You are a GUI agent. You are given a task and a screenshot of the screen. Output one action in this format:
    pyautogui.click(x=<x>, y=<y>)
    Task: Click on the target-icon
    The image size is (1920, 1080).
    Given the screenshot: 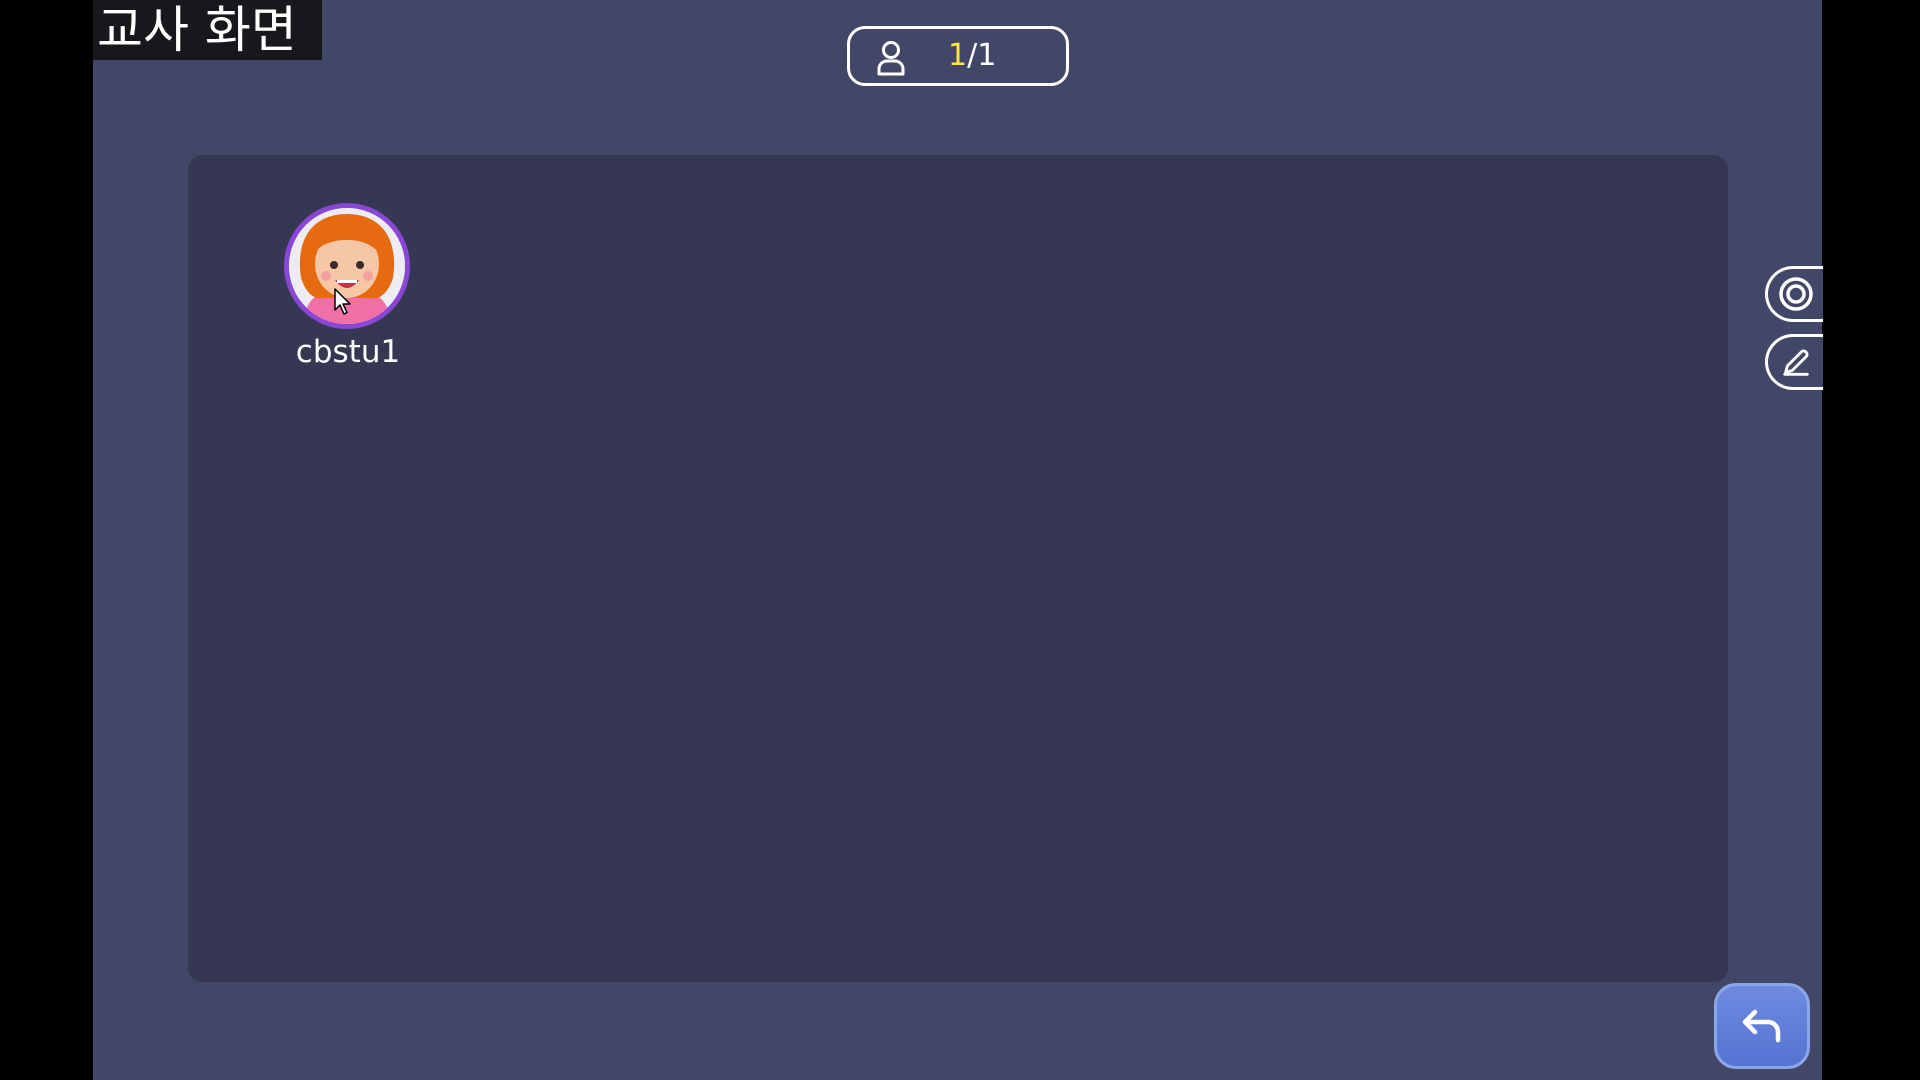 What is the action you would take?
    pyautogui.click(x=1795, y=294)
    